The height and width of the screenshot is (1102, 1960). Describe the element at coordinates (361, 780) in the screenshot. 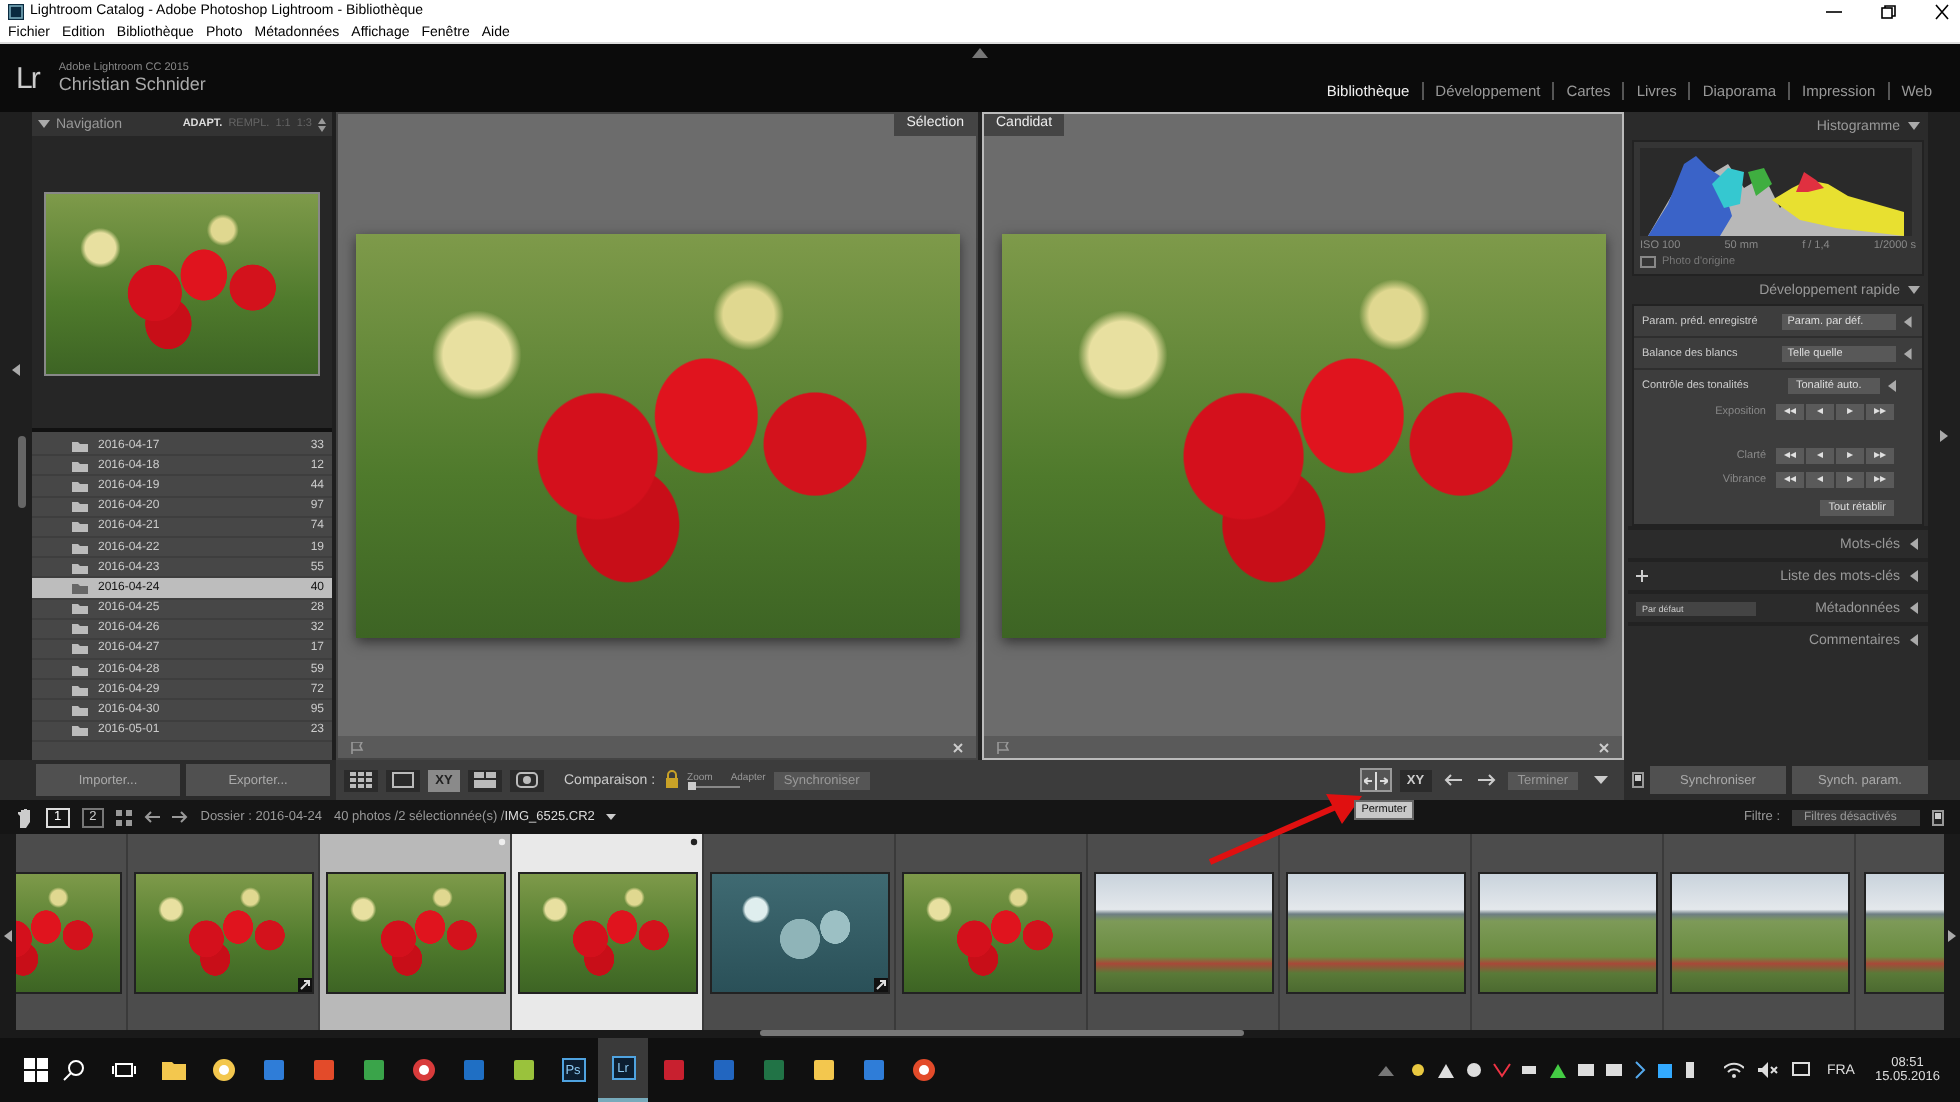

I see `grid-view-button` at that location.